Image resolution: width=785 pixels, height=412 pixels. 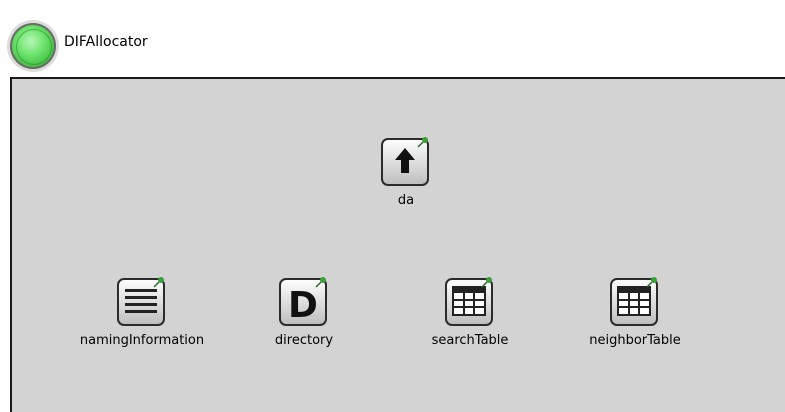 What do you see at coordinates (406, 161) in the screenshot?
I see `arrow-up-block-icon` at bounding box center [406, 161].